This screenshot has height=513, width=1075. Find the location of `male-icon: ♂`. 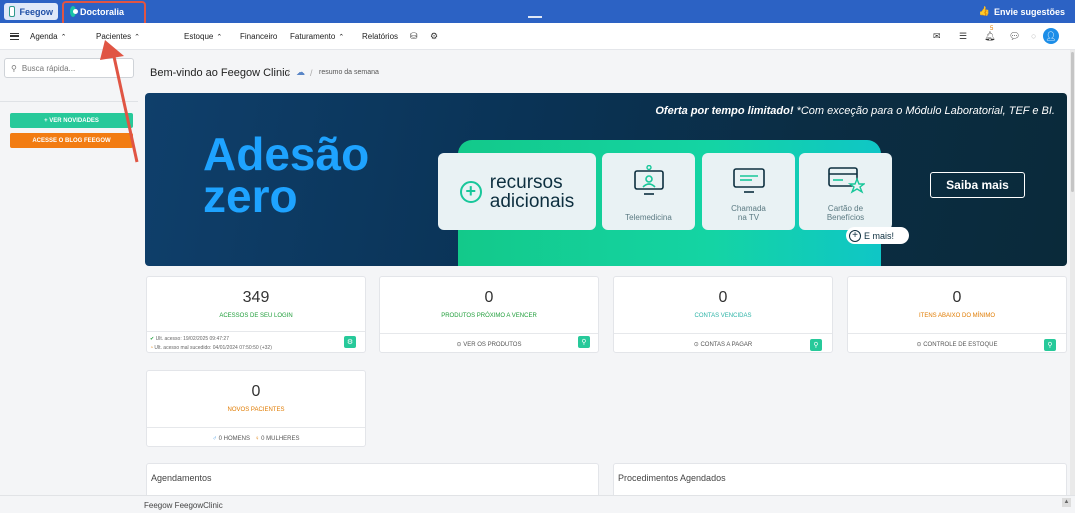

male-icon: ♂ is located at coordinates (214, 438).